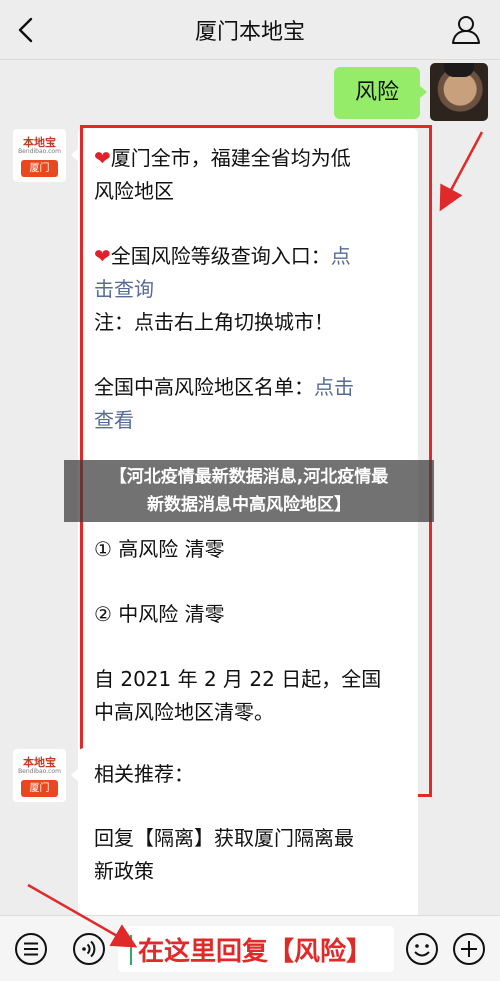 The image size is (500, 981). I want to click on voice-button, so click(89, 949).